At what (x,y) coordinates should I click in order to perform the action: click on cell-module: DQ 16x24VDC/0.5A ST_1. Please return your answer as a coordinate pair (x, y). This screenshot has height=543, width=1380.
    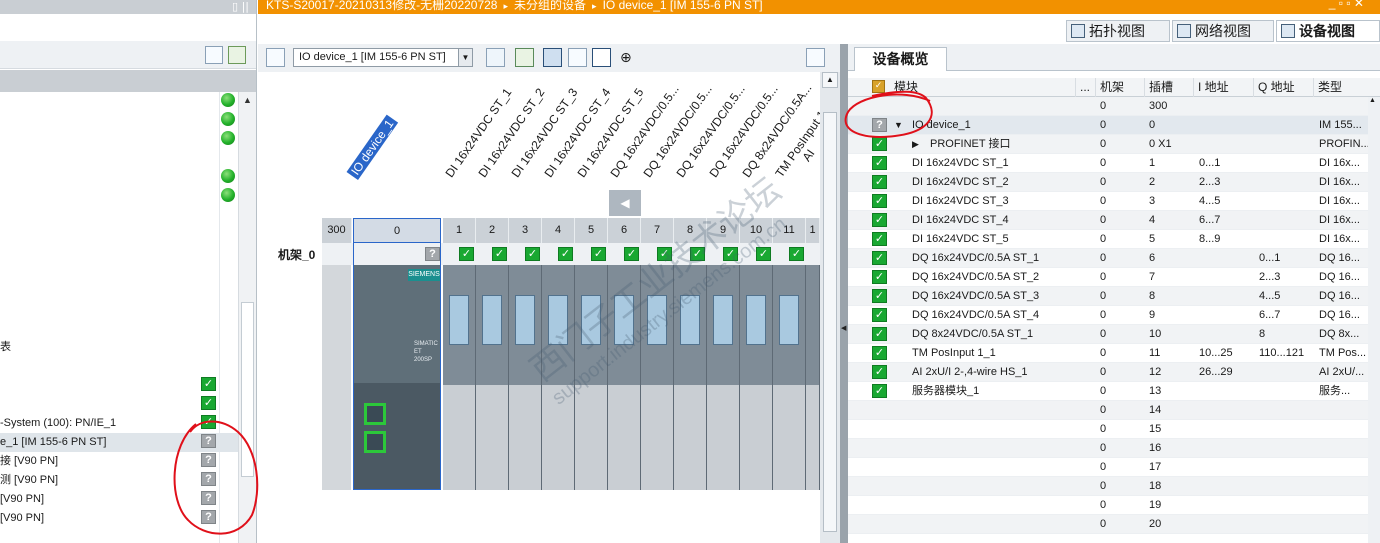
    Looking at the image, I should click on (992, 258).